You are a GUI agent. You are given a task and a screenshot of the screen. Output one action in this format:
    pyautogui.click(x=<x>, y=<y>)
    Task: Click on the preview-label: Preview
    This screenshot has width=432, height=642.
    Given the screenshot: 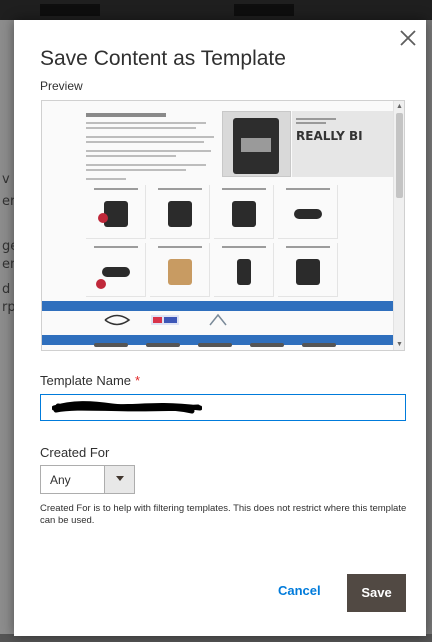 What is the action you would take?
    pyautogui.click(x=61, y=86)
    